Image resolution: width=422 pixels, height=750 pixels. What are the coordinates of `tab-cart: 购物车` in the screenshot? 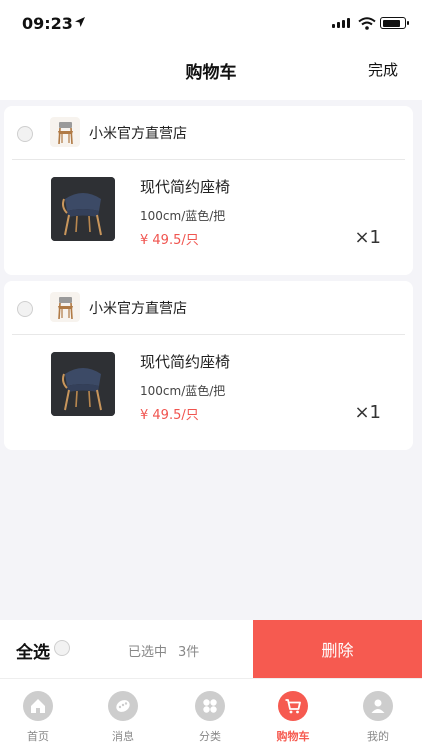 It's located at (293, 719).